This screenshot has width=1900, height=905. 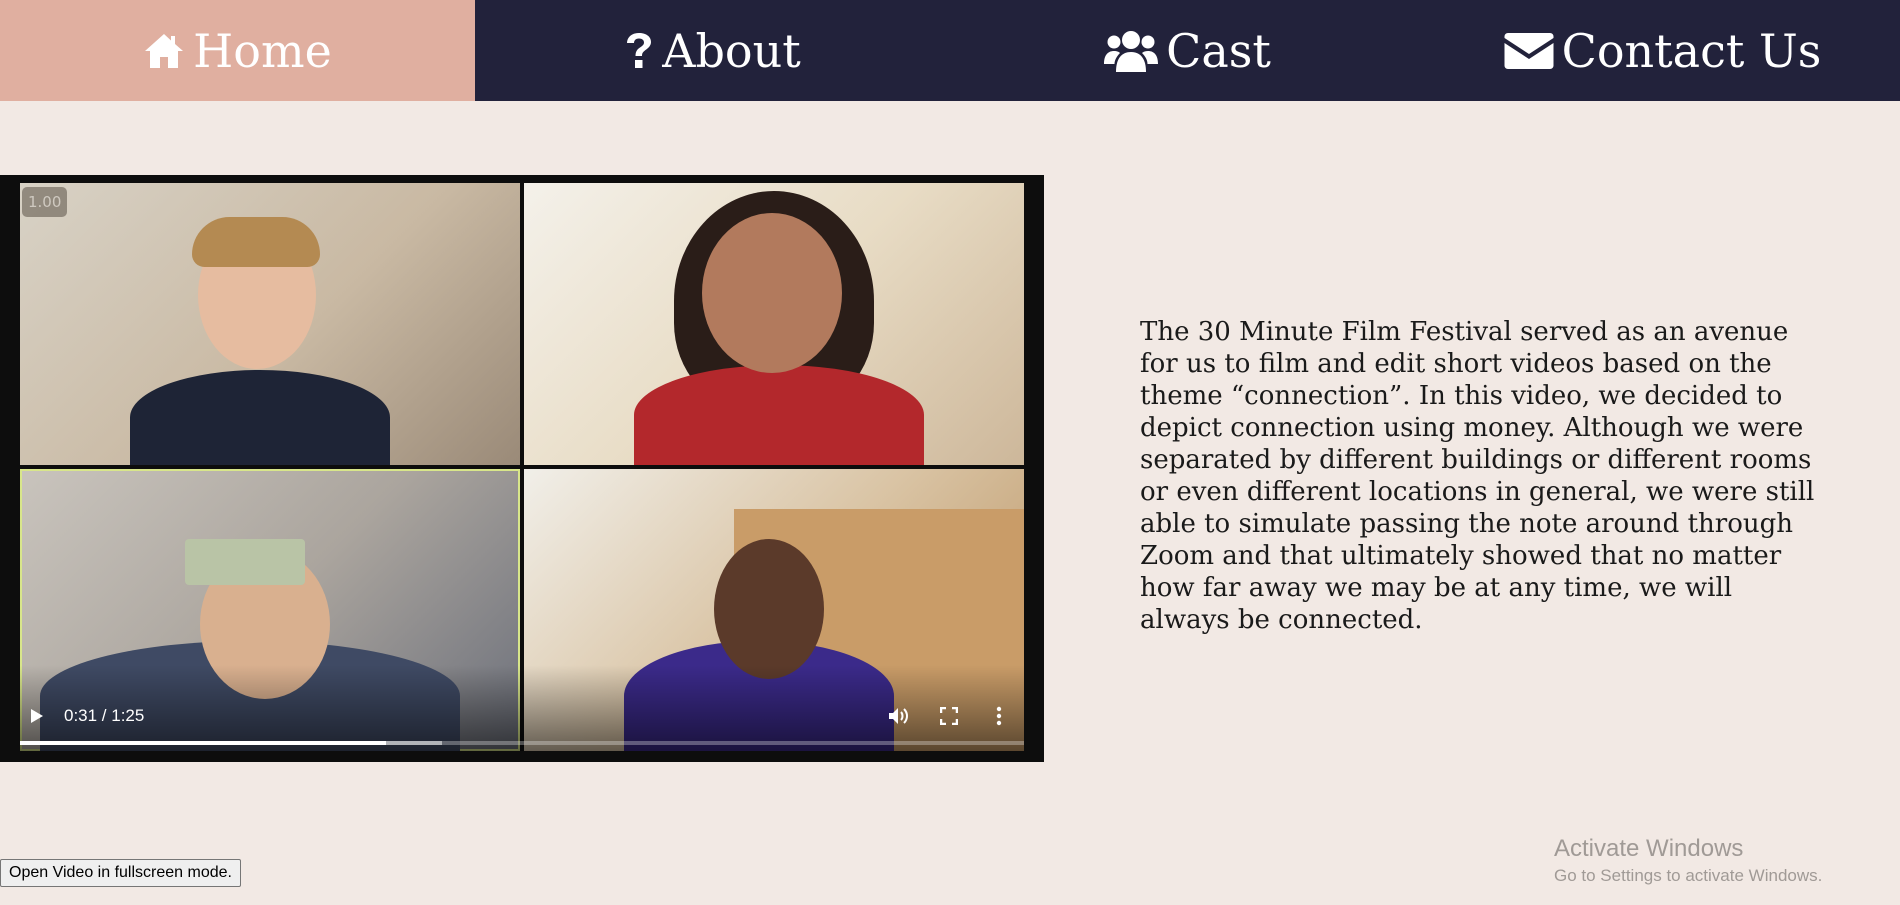 I want to click on nav-about: About, so click(x=712, y=50).